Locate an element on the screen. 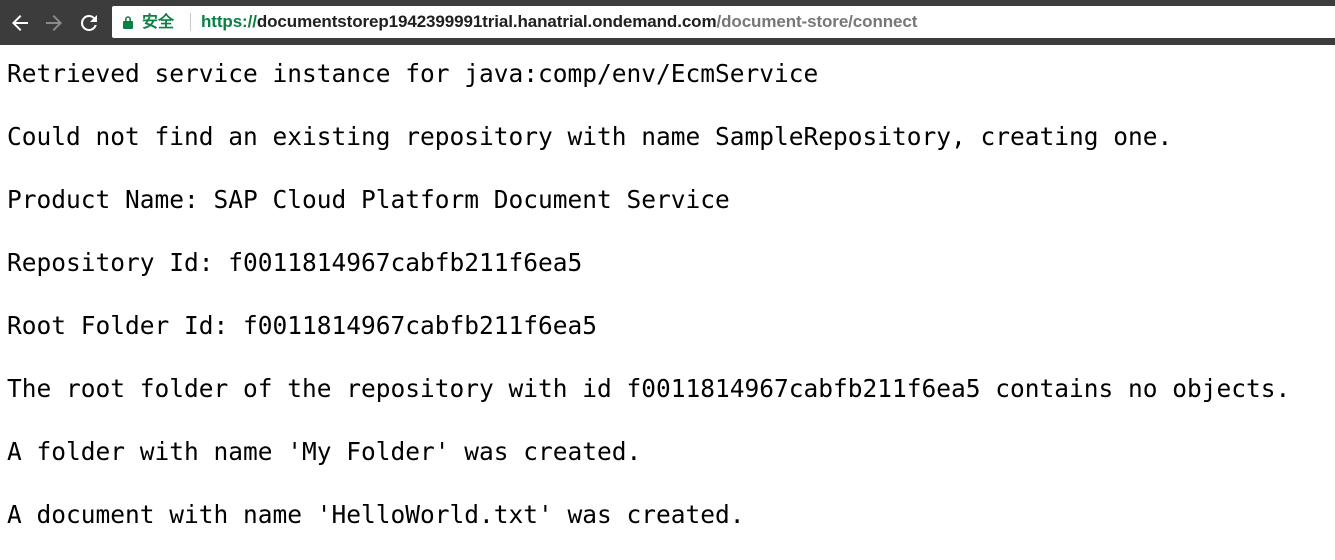 This screenshot has width=1335, height=560. secure-label: 安全 is located at coordinates (158, 21).